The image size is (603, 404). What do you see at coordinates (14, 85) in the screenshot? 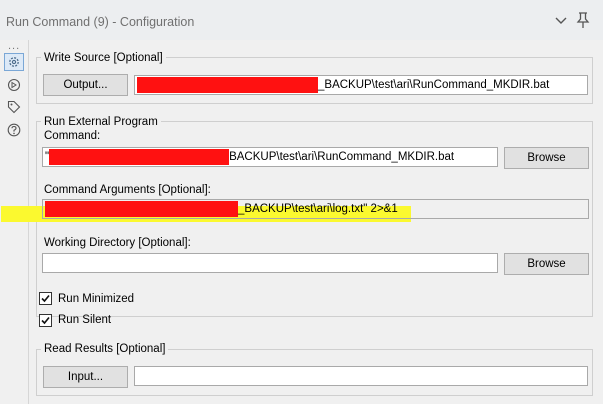
I see `configuration-icon` at bounding box center [14, 85].